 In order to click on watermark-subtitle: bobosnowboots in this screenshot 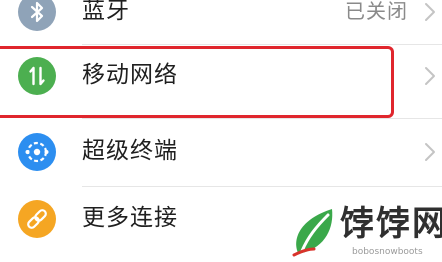, I will do `click(387, 252)`.